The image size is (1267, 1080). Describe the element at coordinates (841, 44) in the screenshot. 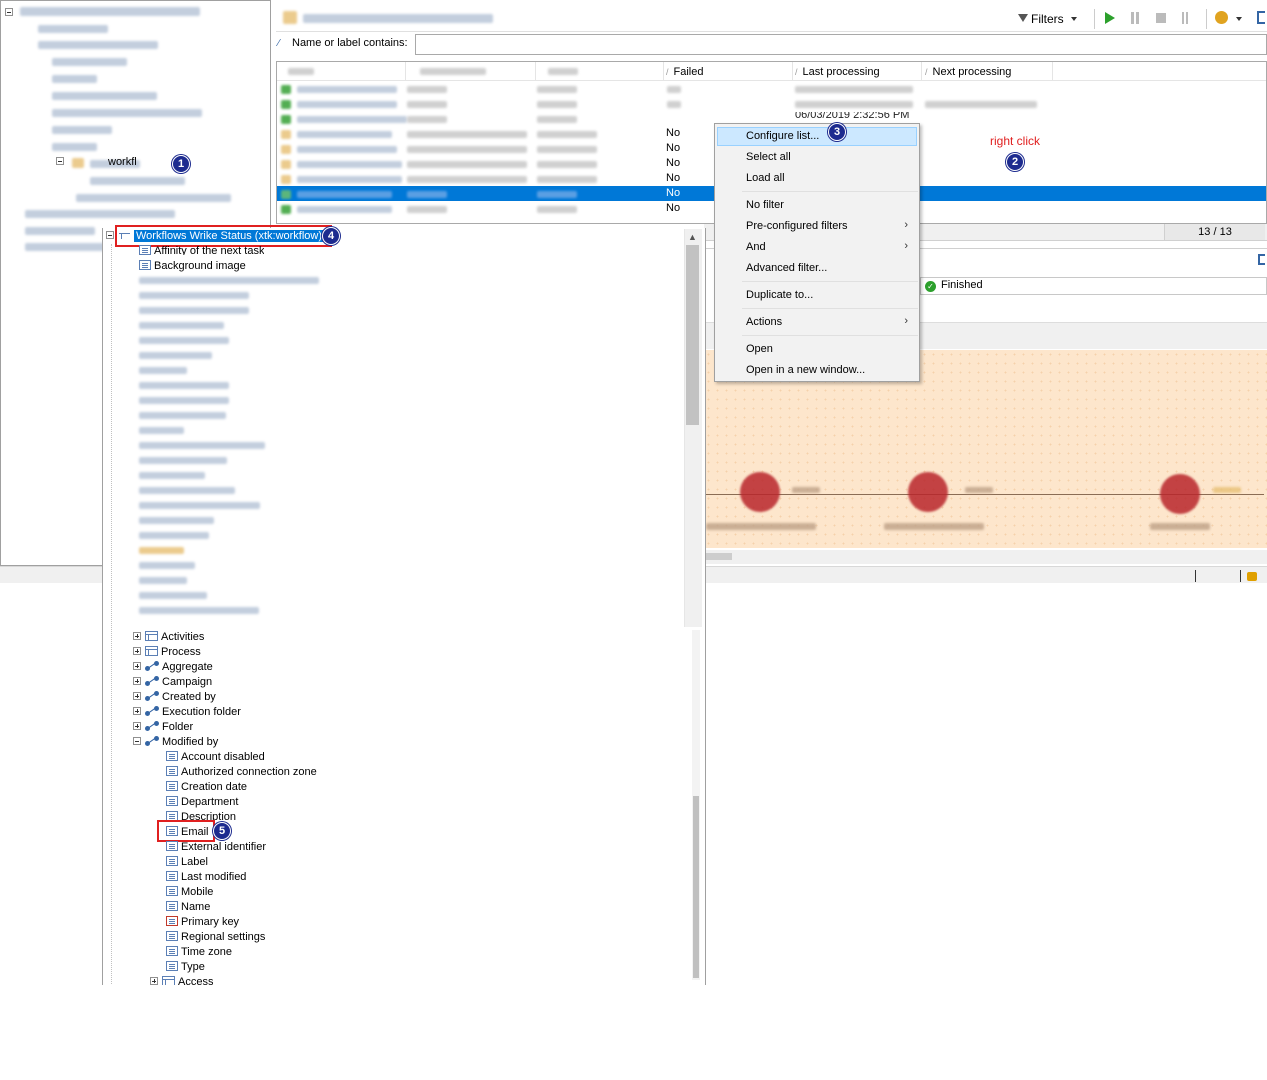

I see `search-input` at that location.